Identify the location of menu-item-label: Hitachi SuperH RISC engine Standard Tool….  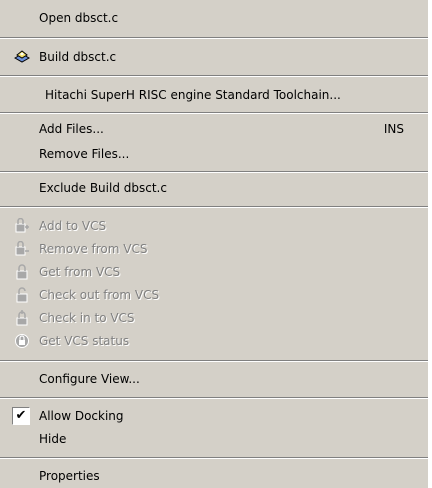
(193, 95).